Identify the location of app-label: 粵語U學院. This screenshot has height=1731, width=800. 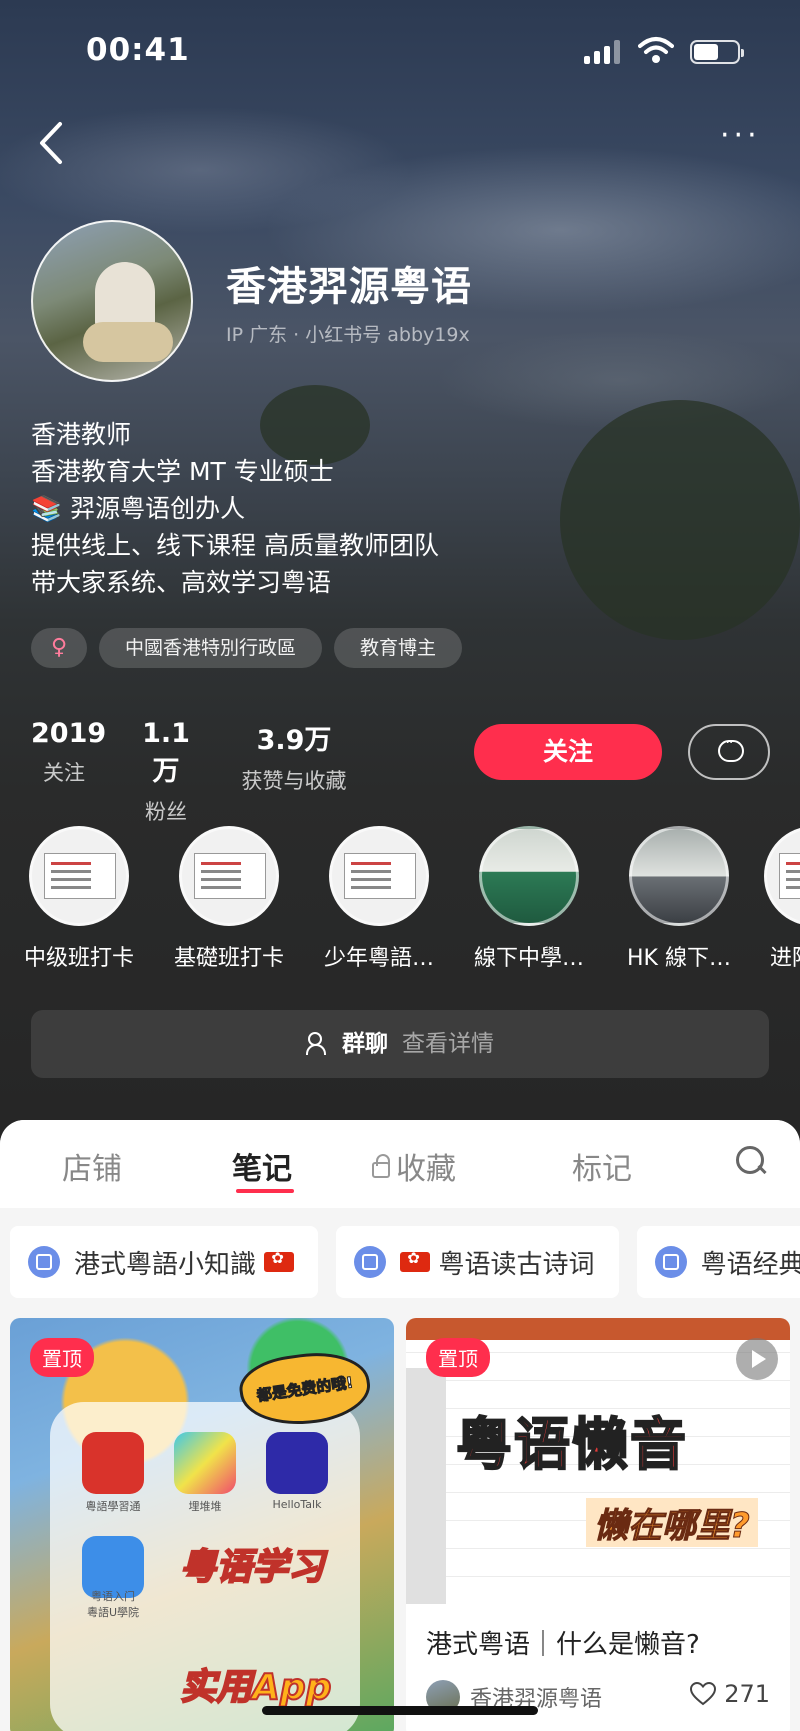
(113, 1612).